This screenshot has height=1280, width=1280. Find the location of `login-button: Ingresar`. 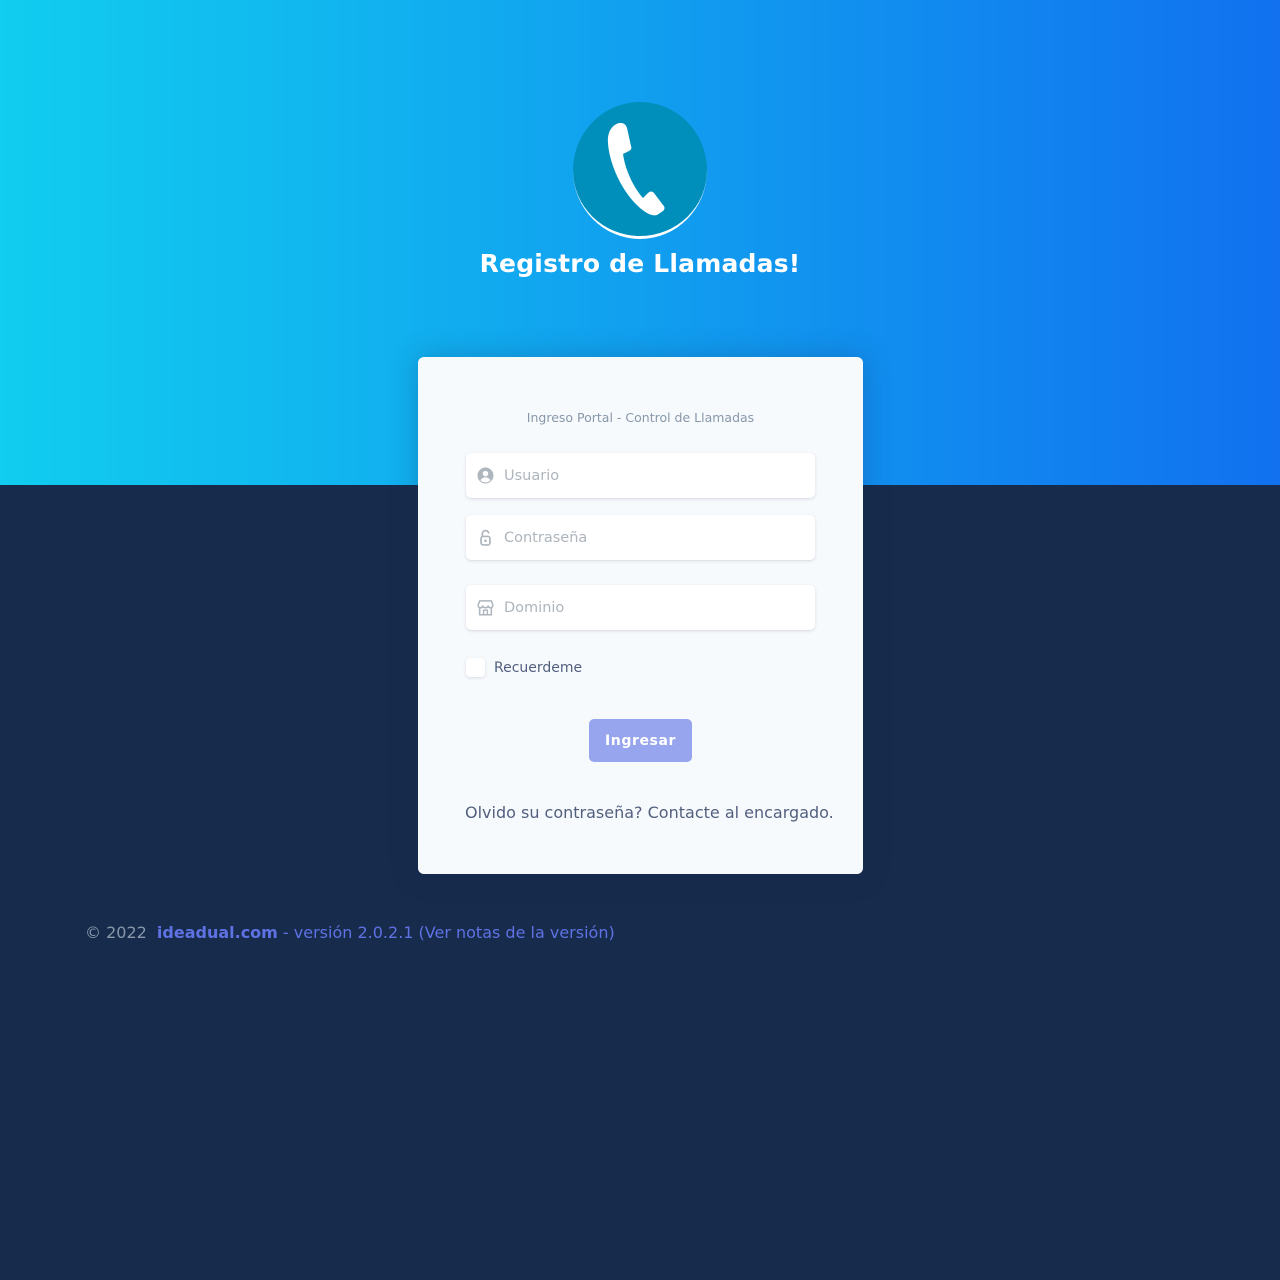

login-button: Ingresar is located at coordinates (640, 740).